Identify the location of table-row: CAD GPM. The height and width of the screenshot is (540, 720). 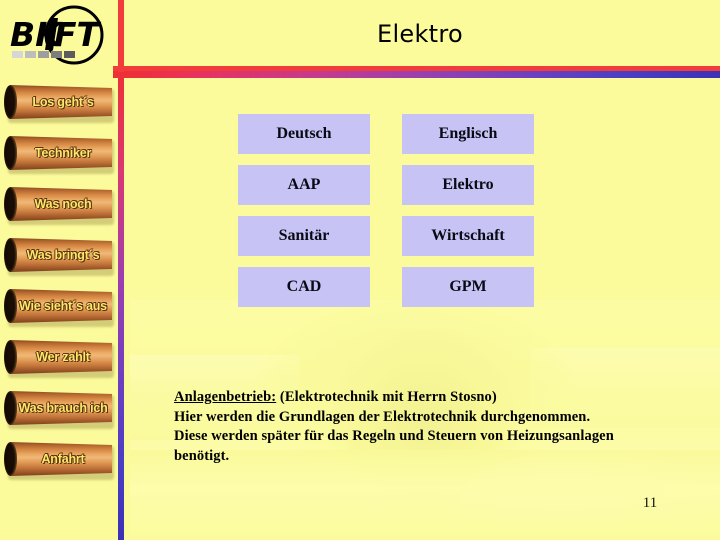
(398, 287).